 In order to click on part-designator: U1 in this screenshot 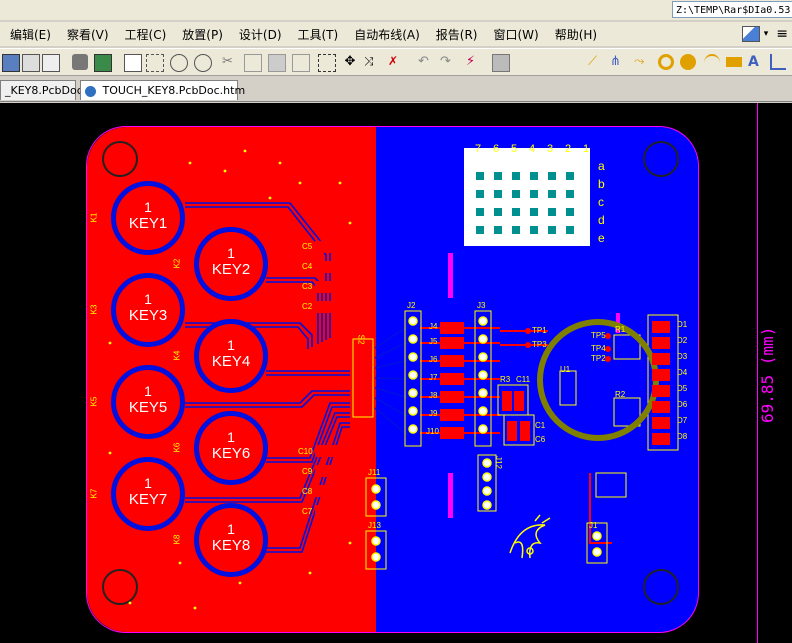, I will do `click(565, 369)`.